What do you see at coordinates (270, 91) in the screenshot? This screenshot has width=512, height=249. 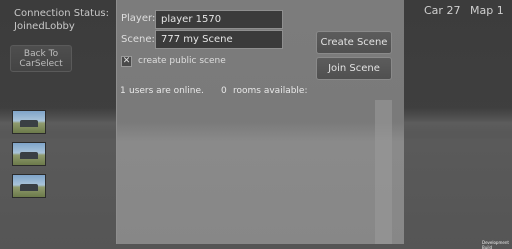 I see `rooms-available-text: rooms available:` at bounding box center [270, 91].